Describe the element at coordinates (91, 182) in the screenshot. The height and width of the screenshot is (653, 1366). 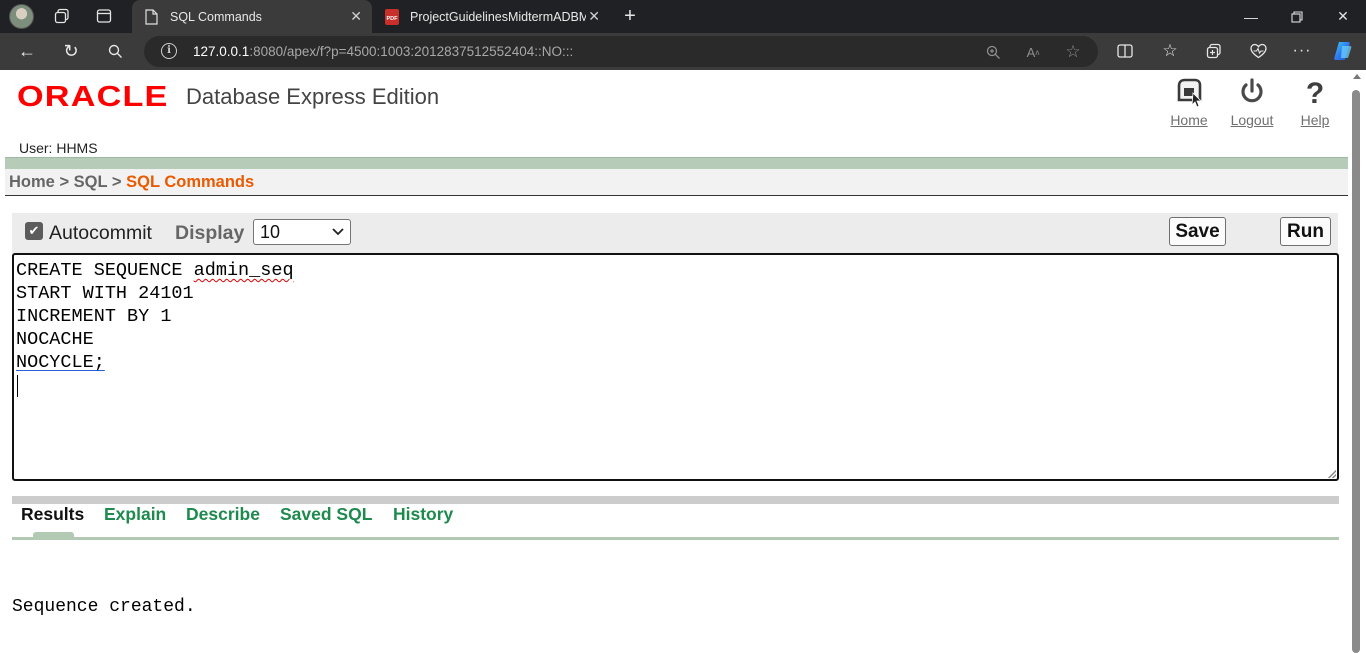
I see `breadcrumb-sql: SQL` at that location.